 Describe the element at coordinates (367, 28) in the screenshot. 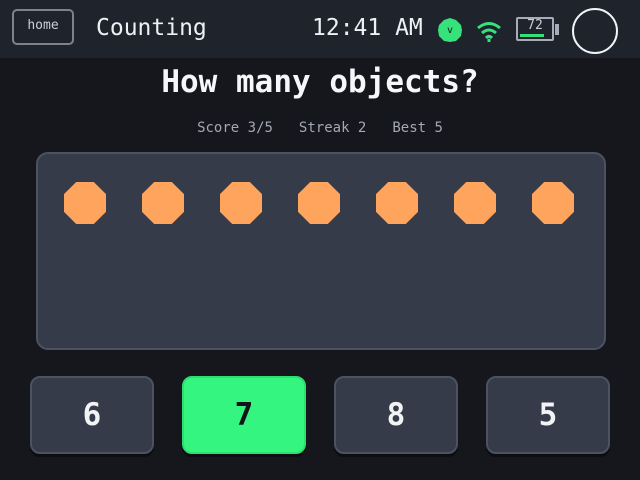

I see `clock: 12:41 AM` at that location.